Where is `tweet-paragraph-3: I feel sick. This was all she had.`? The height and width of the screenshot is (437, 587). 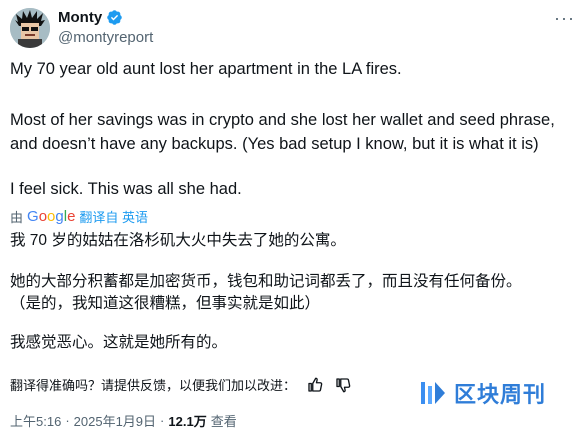 tweet-paragraph-3: I feel sick. This was all she had. is located at coordinates (126, 189).